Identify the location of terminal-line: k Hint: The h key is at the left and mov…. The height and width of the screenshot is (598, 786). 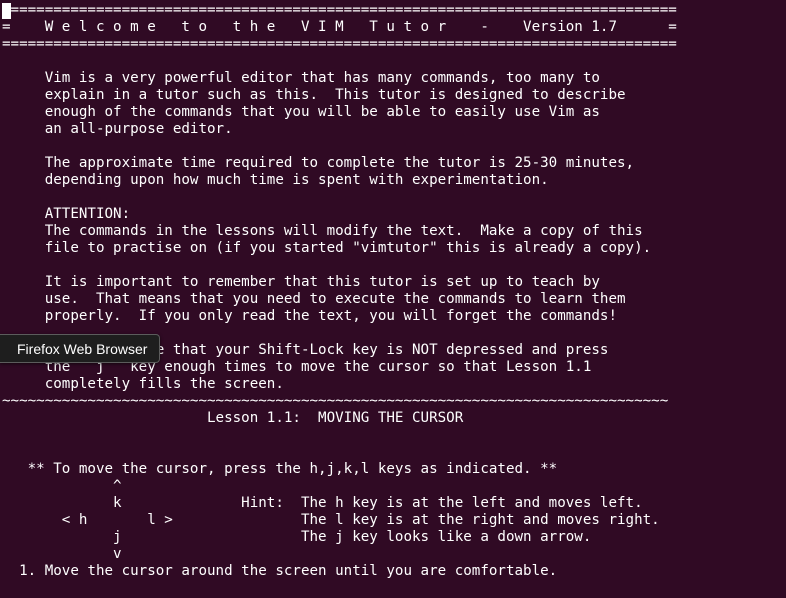
(322, 503).